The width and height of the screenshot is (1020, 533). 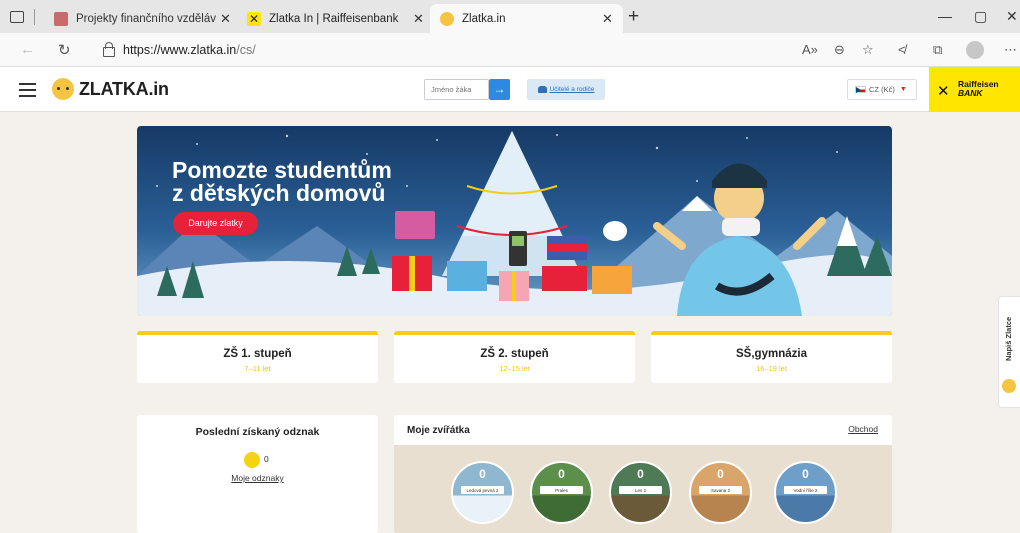 I want to click on people-icon, so click(x=542, y=89).